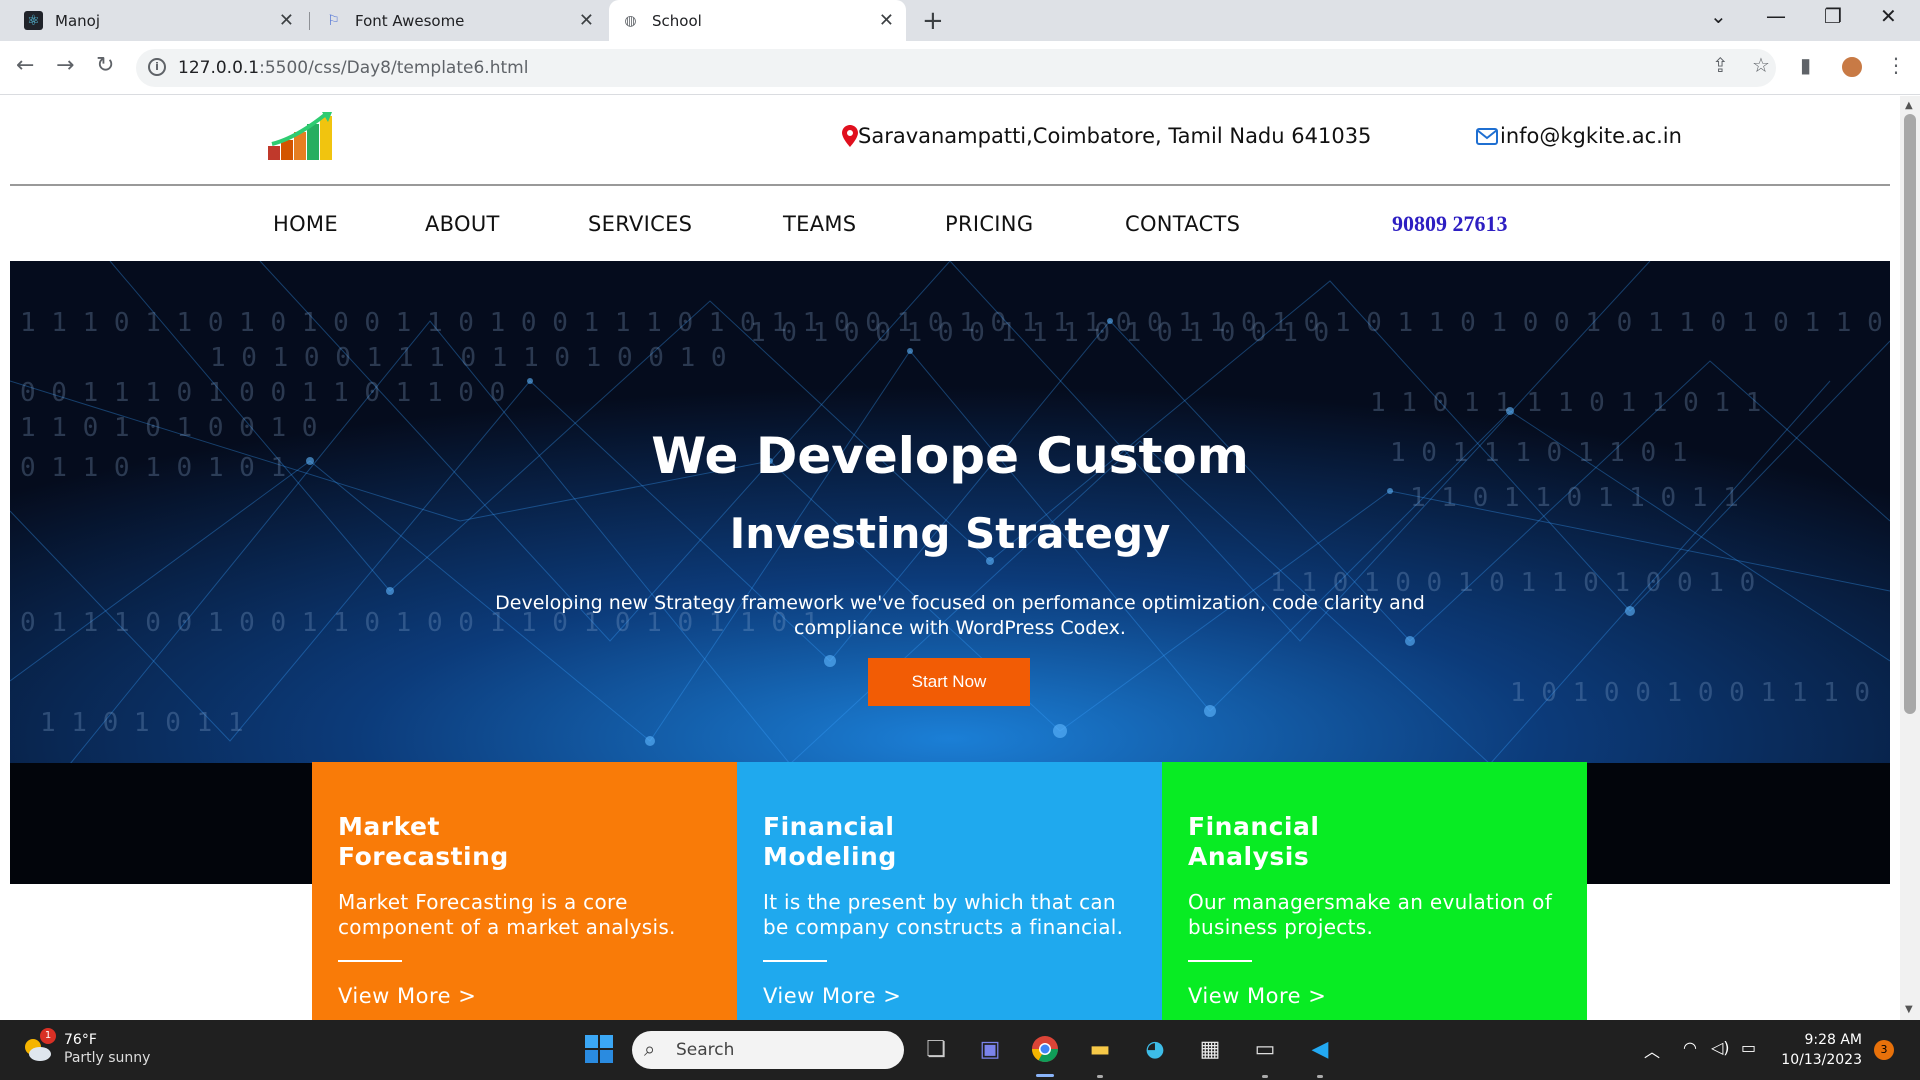  What do you see at coordinates (1888, 16) in the screenshot?
I see `close-window-button: ✕` at bounding box center [1888, 16].